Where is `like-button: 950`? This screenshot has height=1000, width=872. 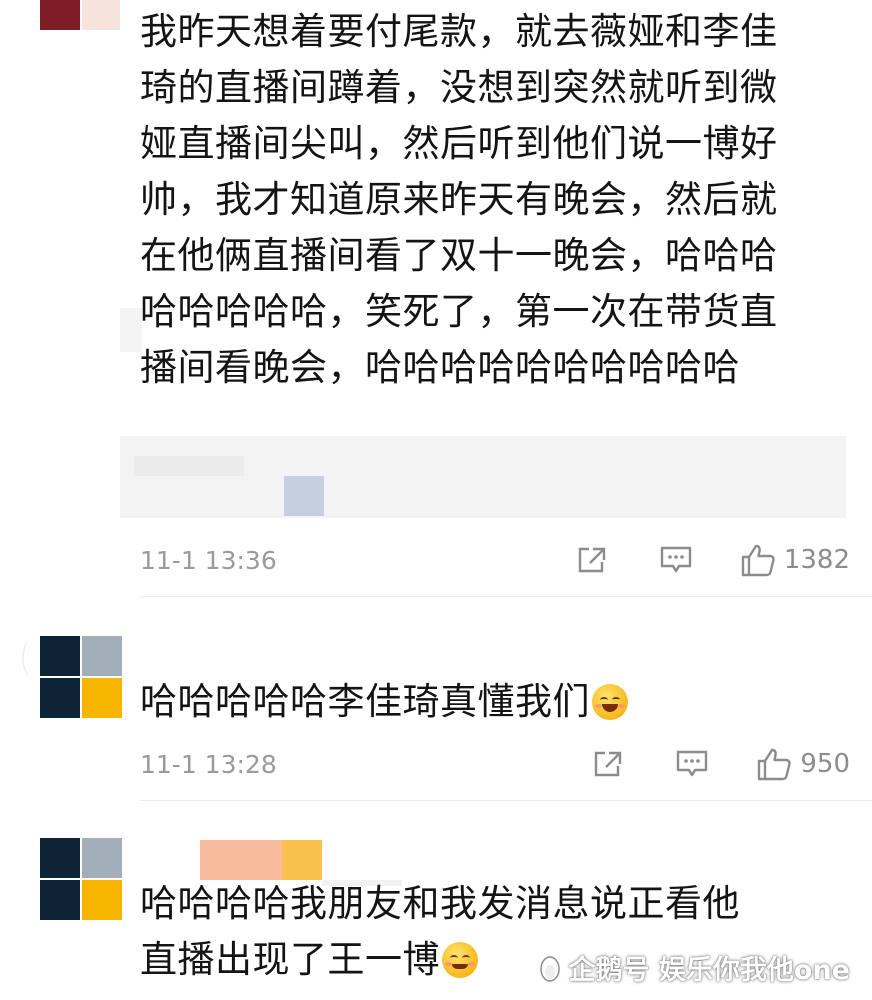 like-button: 950 is located at coordinates (803, 764).